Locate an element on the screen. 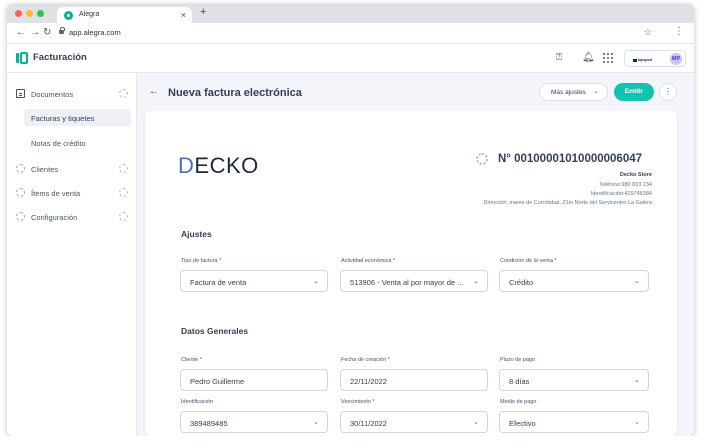 The image size is (701, 447). emitir-button: Emitir is located at coordinates (634, 92).